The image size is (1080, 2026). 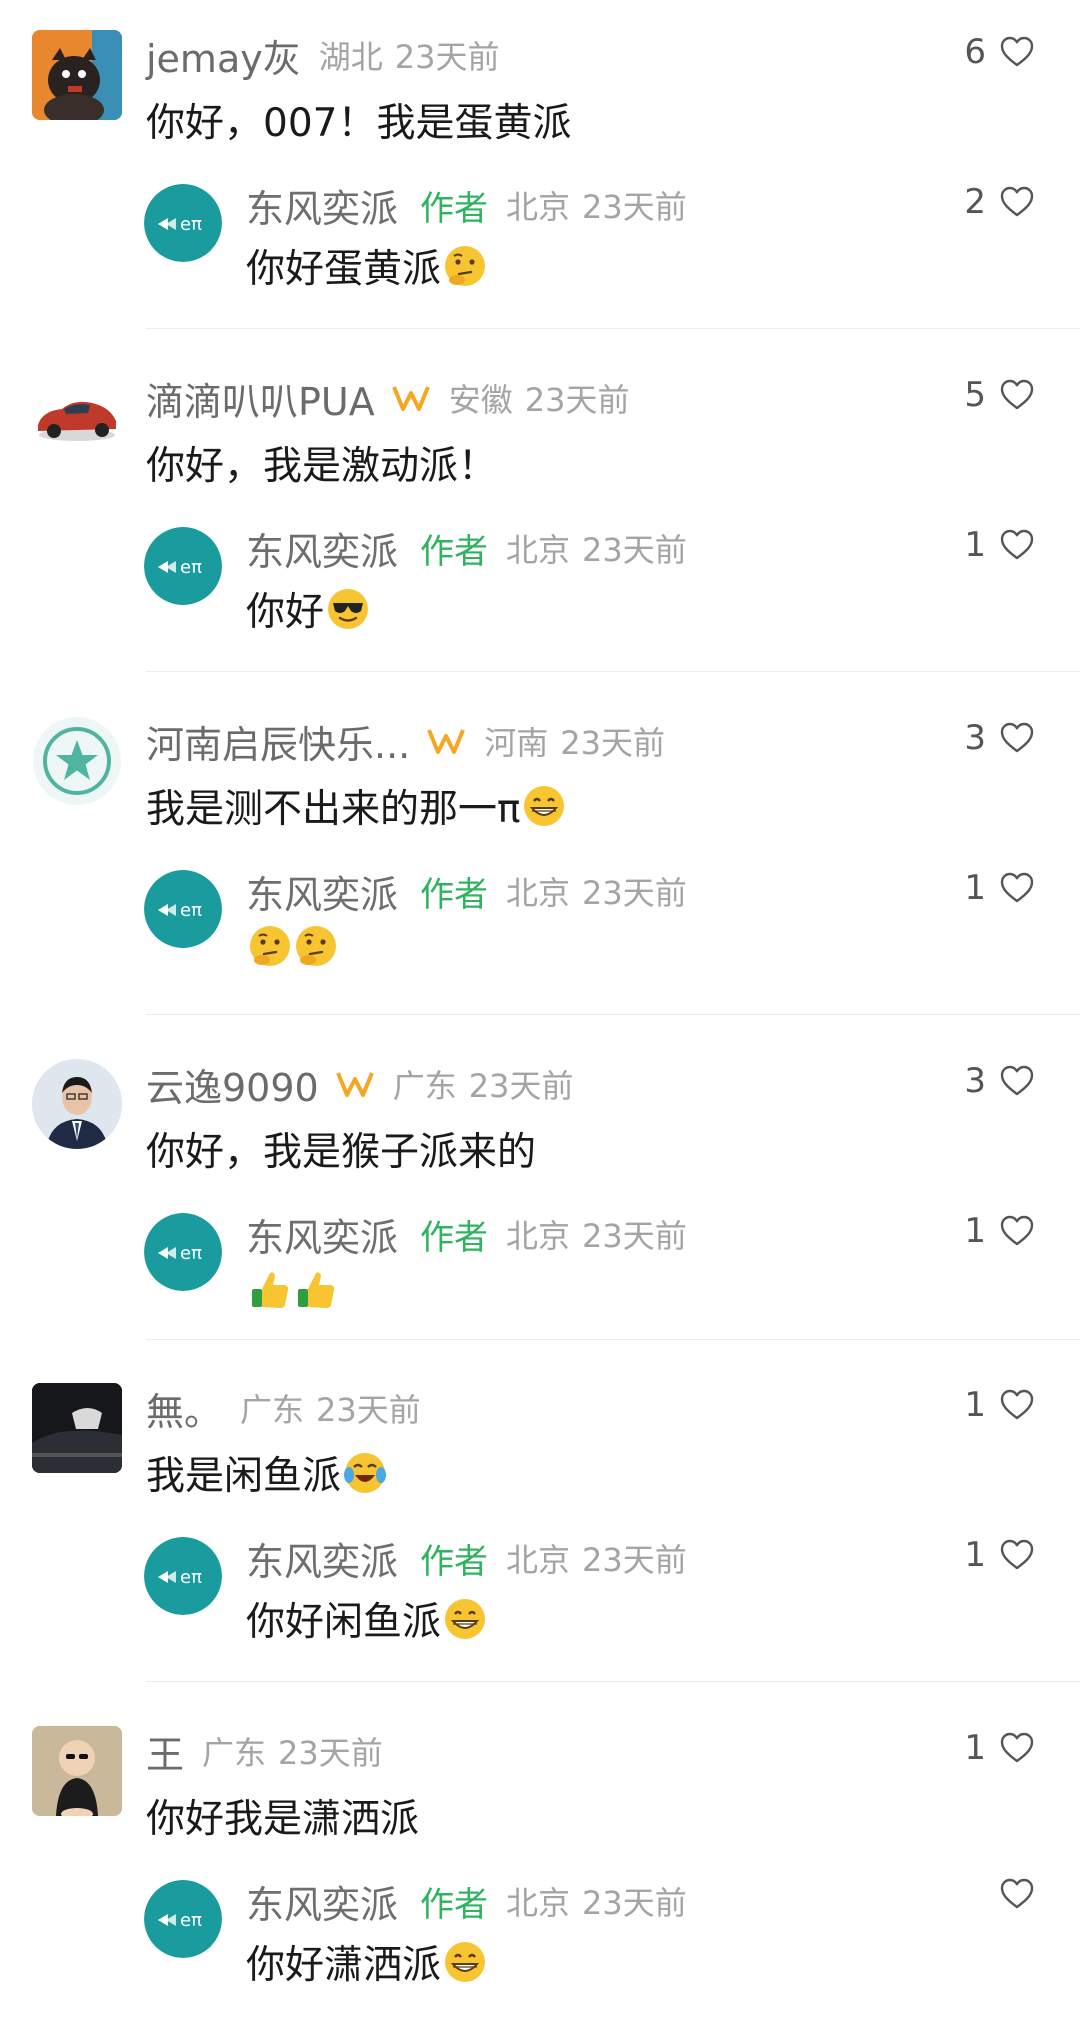 I want to click on author-reply: eπ 东风奕派 作者 北京 23天前 你好闲鱼派 1, so click(x=540, y=1608).